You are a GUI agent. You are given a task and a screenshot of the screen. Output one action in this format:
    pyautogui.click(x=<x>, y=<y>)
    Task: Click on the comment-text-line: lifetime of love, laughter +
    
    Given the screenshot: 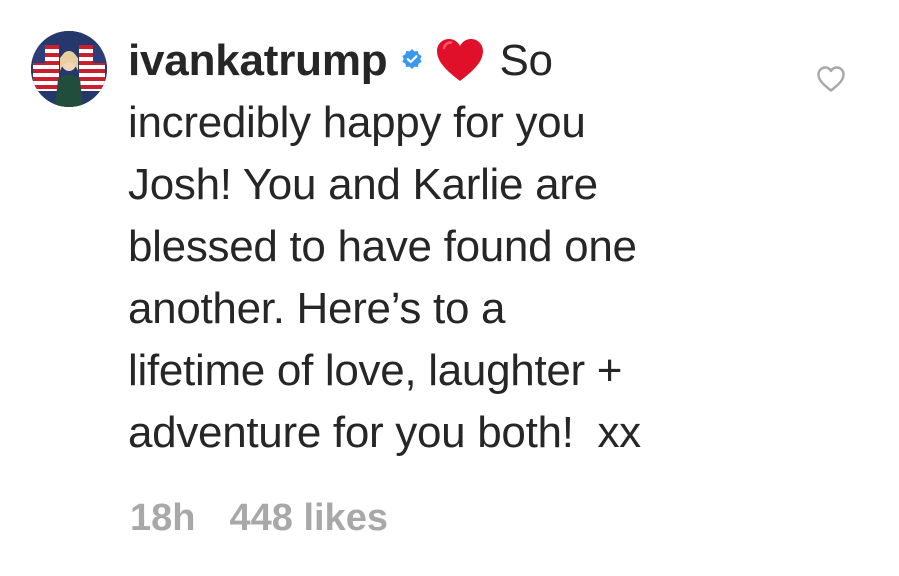 What is the action you would take?
    pyautogui.click(x=375, y=370)
    